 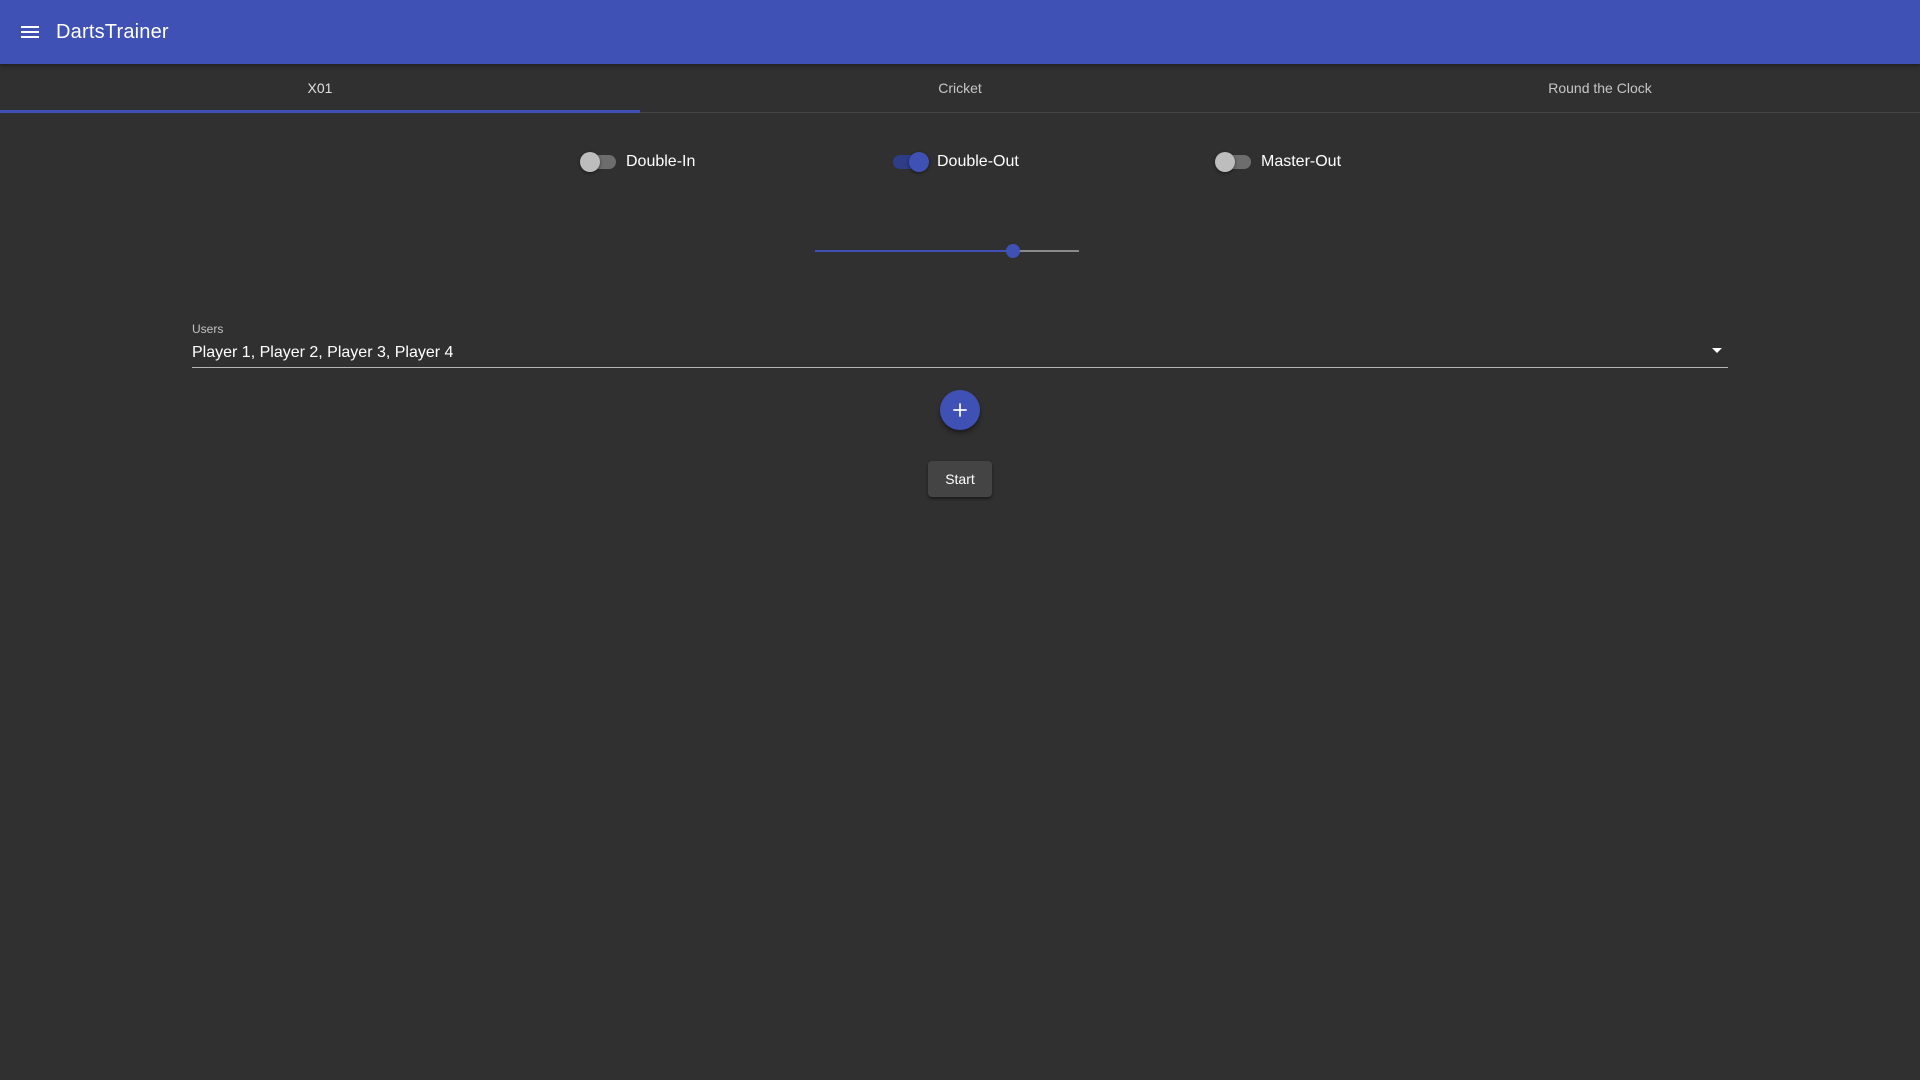 I want to click on master-out-label: Master-Out, so click(x=1301, y=161).